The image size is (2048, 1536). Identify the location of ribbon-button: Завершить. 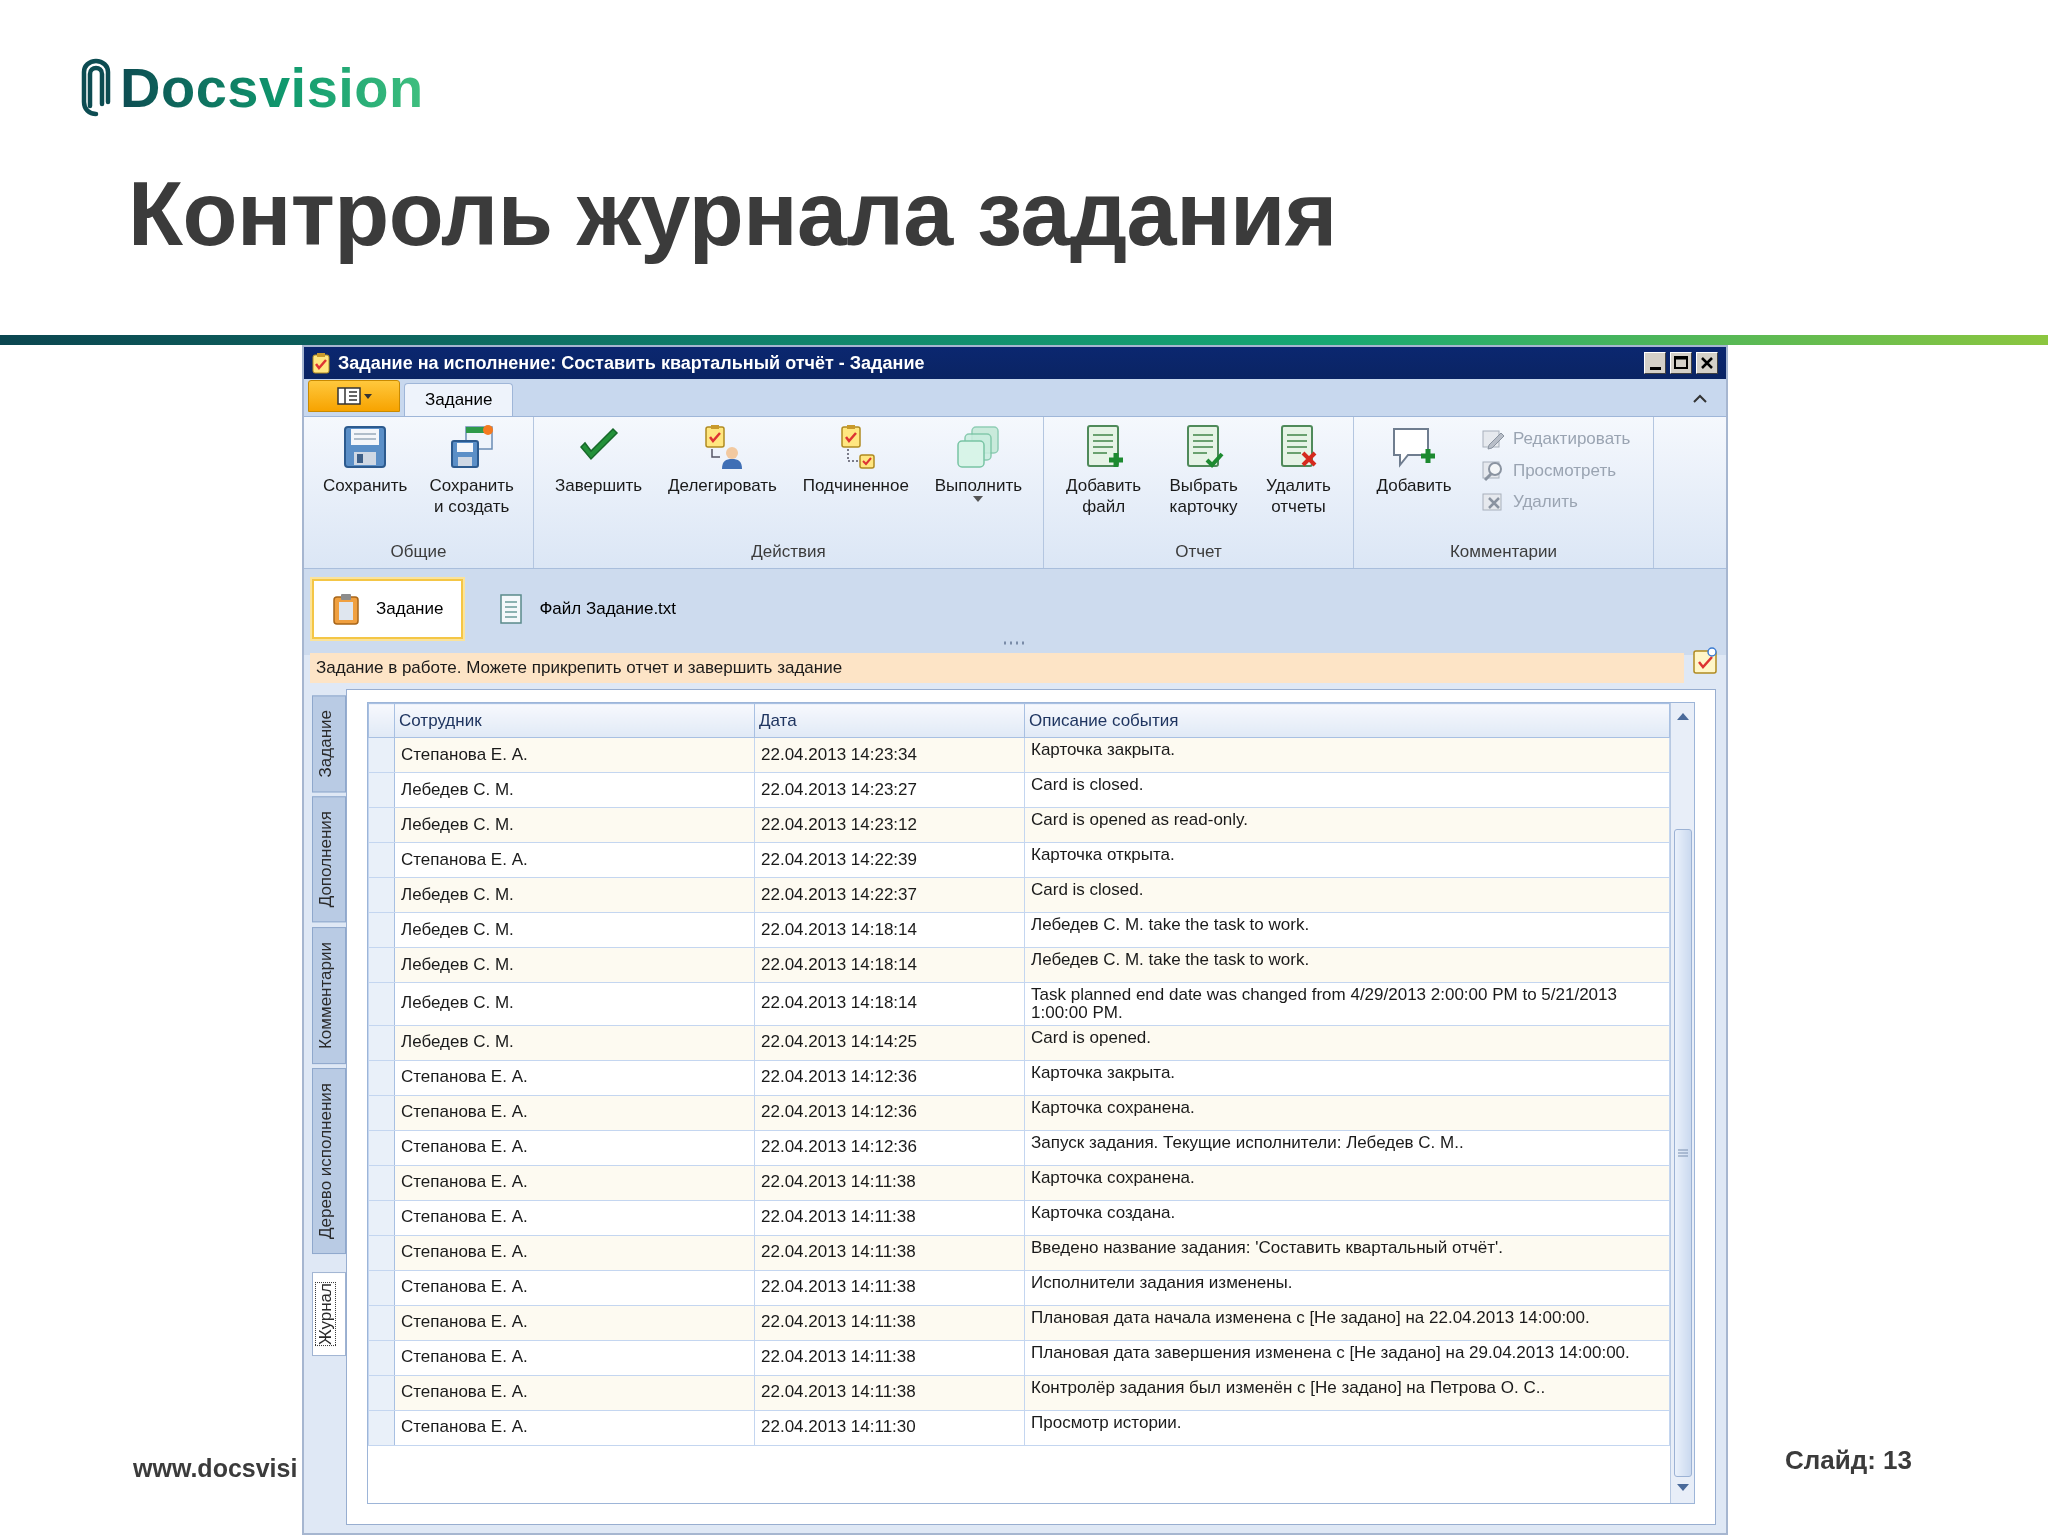
(598, 460).